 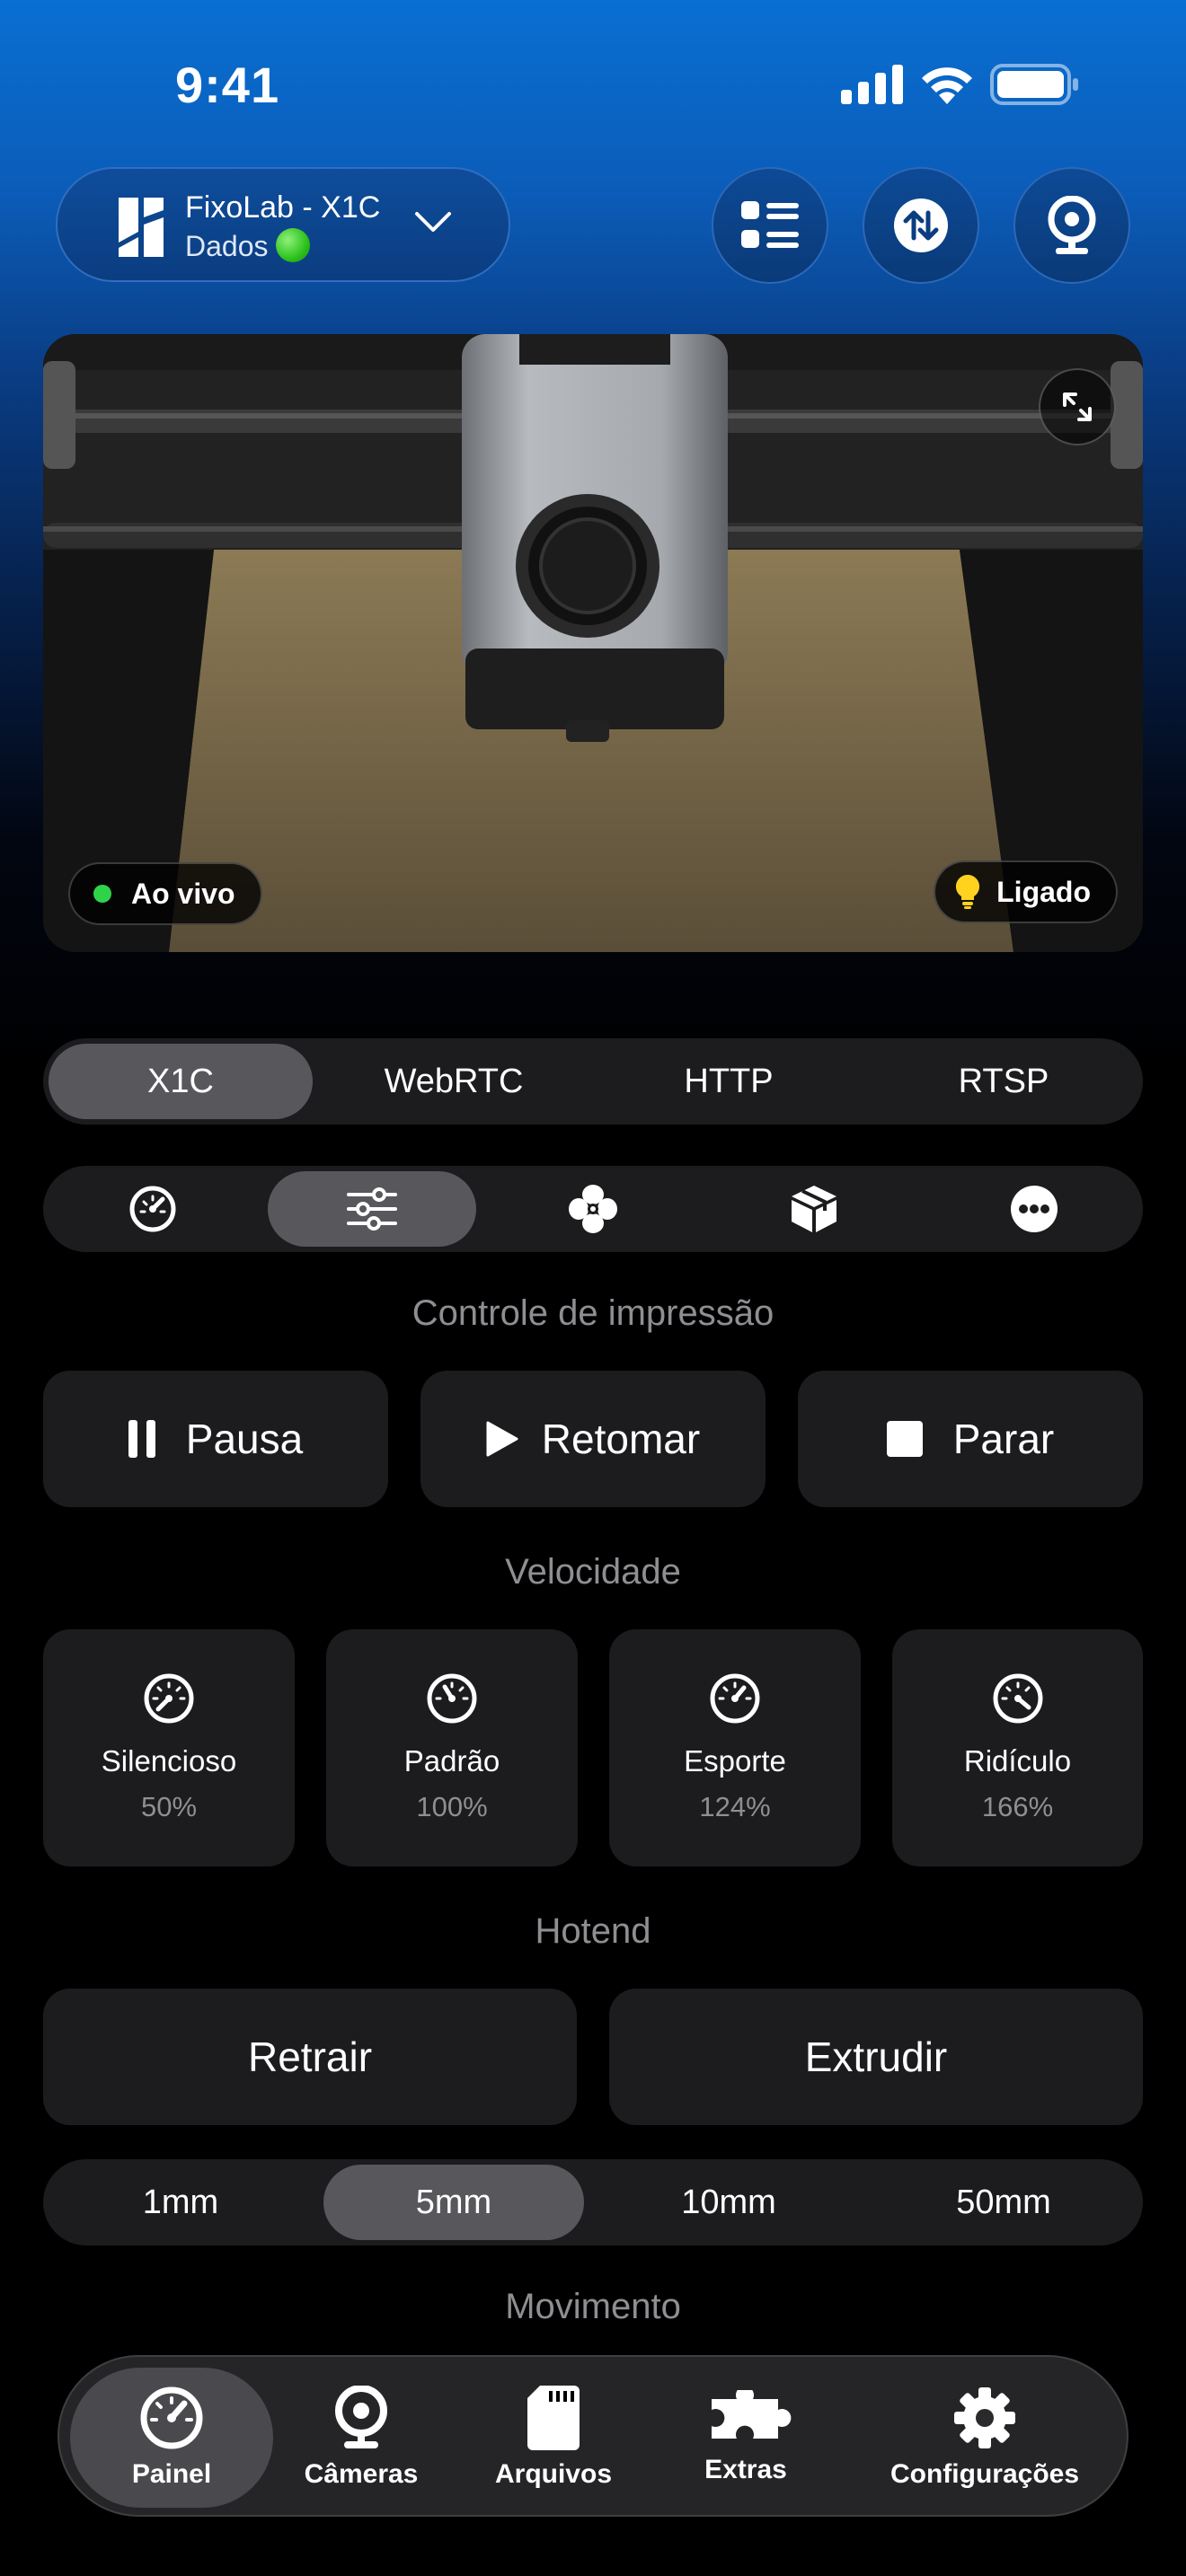 I want to click on speedometer-icon, so click(x=152, y=1209).